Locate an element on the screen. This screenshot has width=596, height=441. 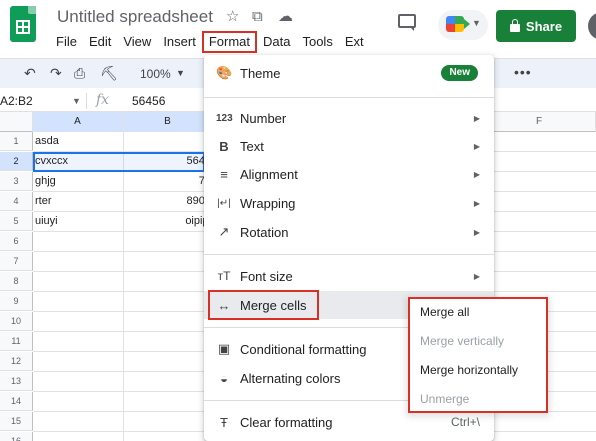
fx-icon: fx is located at coordinates (103, 100).